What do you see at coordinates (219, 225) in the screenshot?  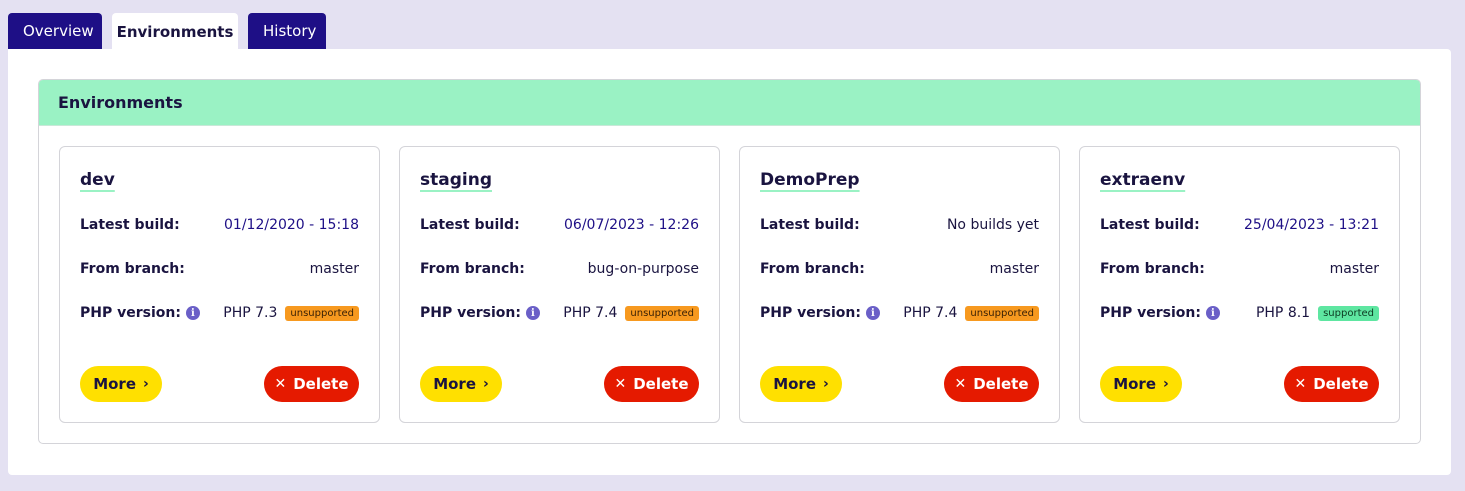 I see `latest-build-row: Latest build: 01/12/2020 - 15:18` at bounding box center [219, 225].